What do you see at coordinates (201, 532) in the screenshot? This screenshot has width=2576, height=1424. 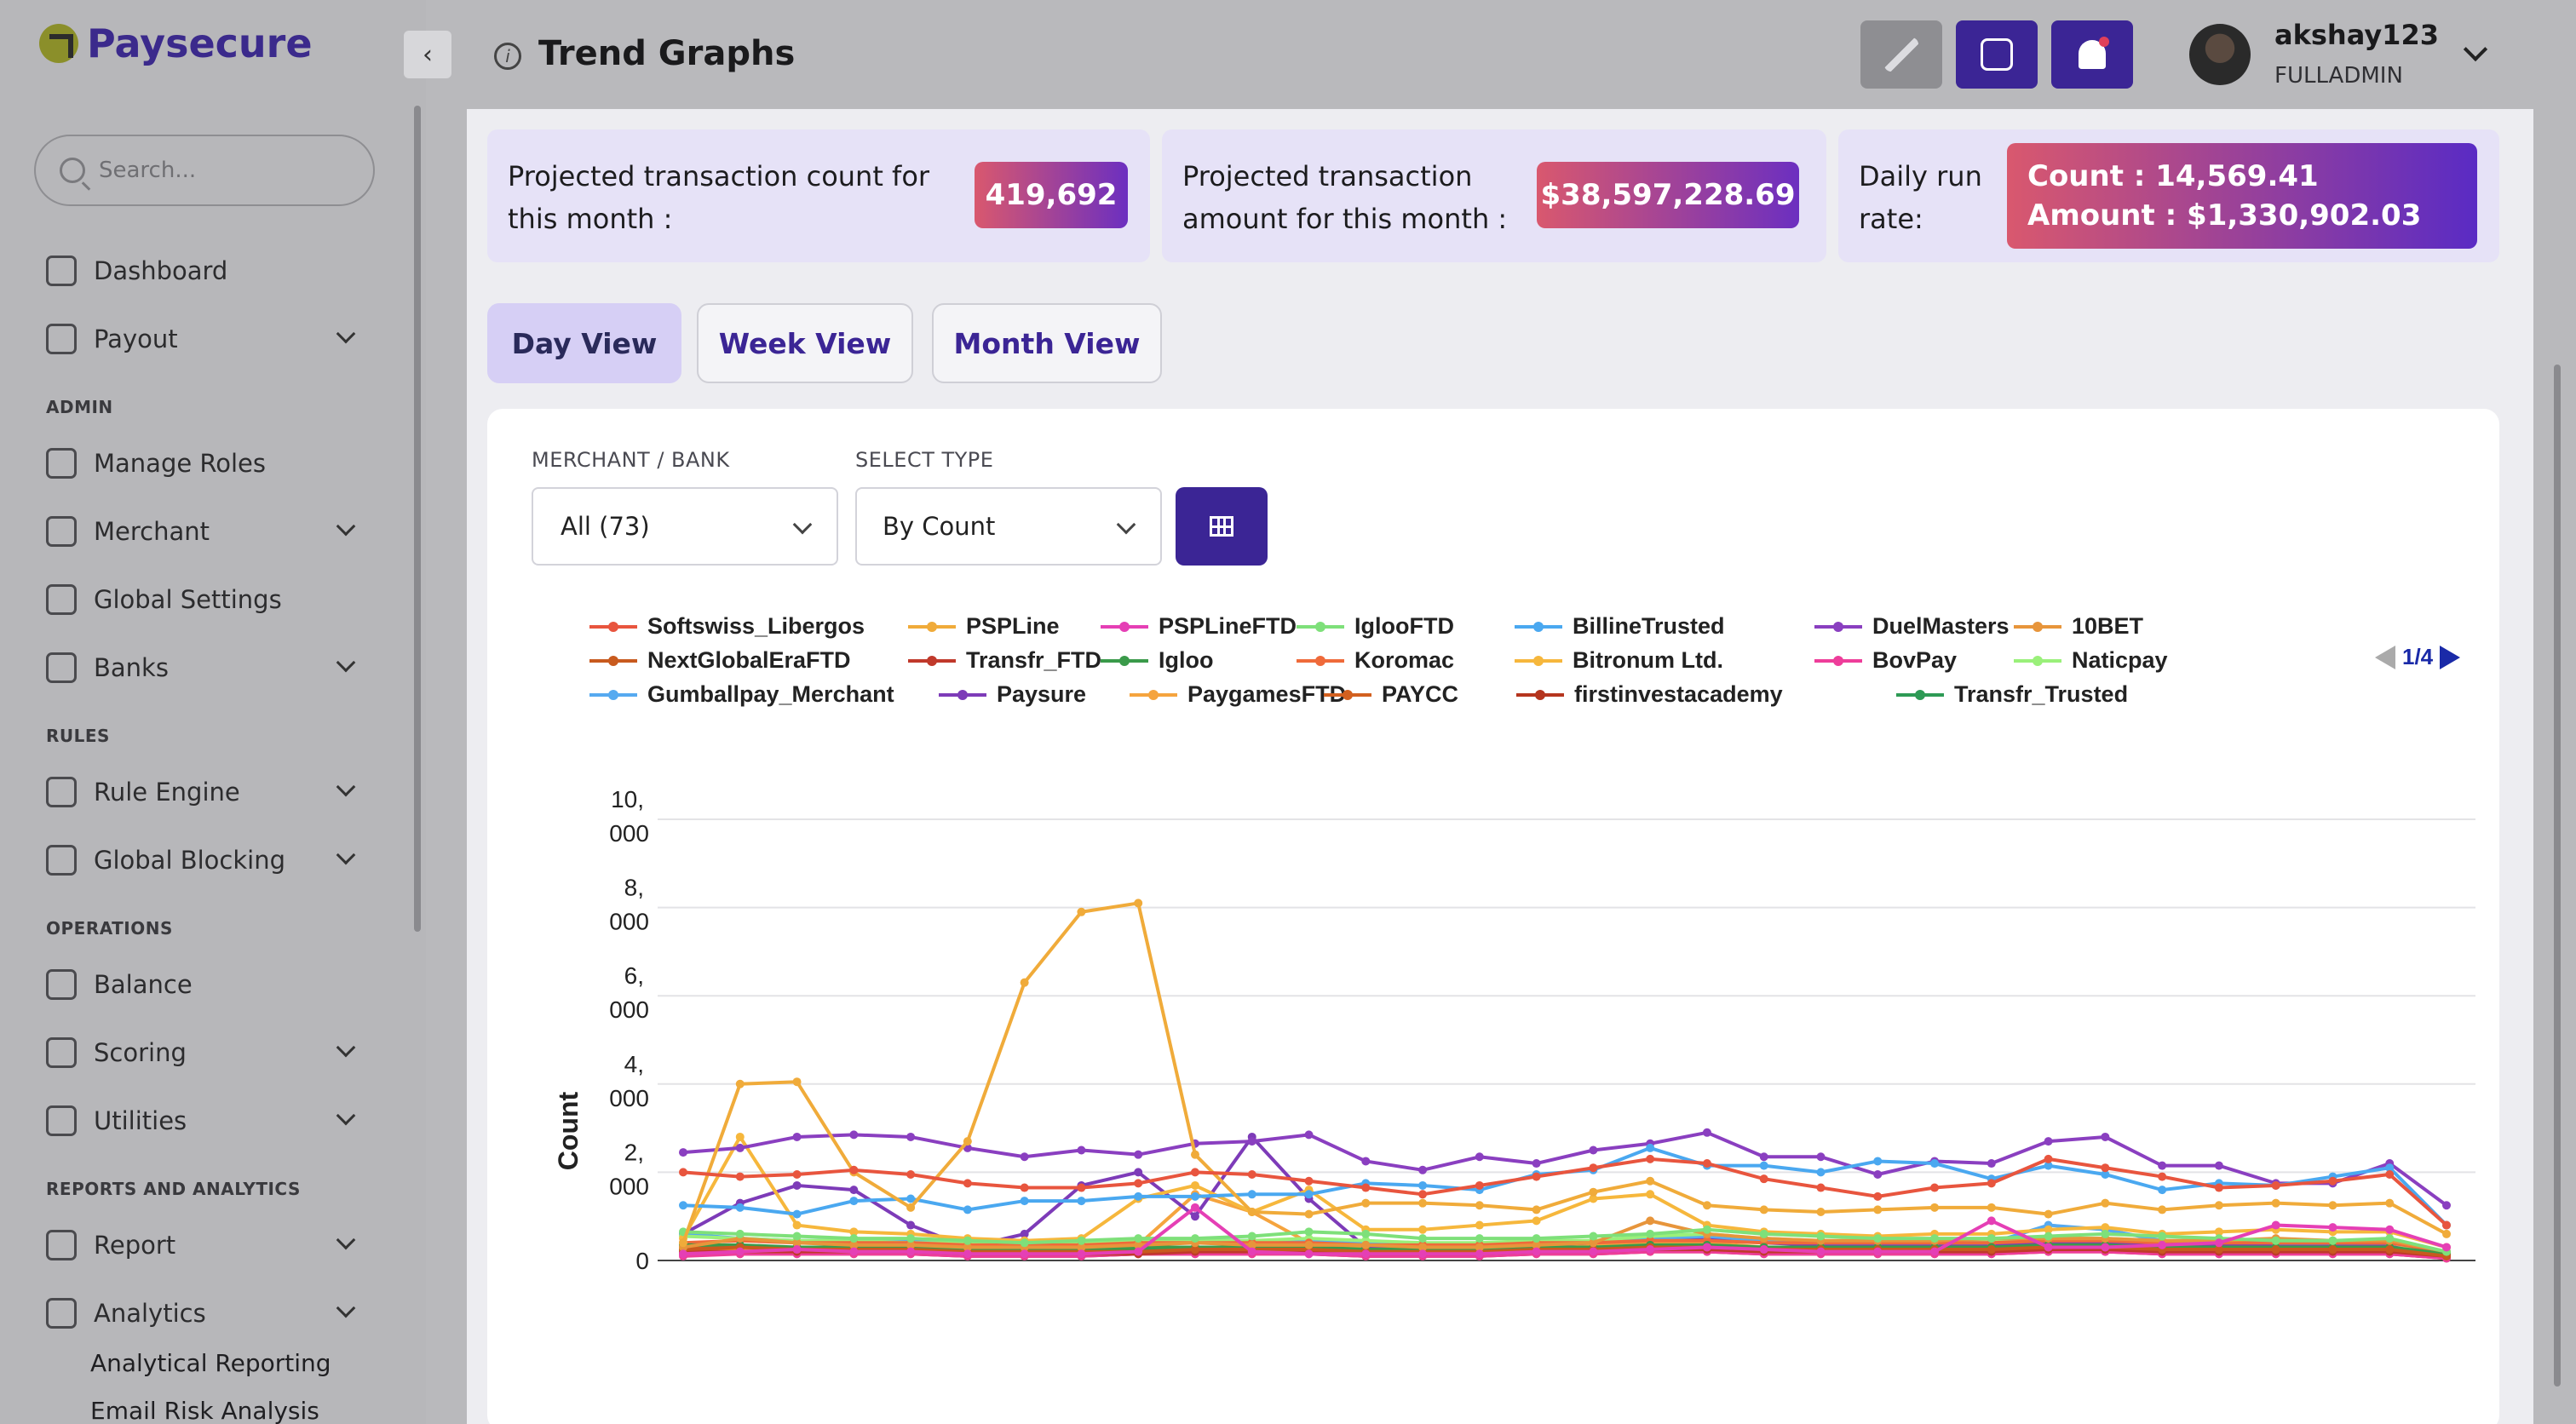 I see `sidebar-item-merchant: Merchant` at bounding box center [201, 532].